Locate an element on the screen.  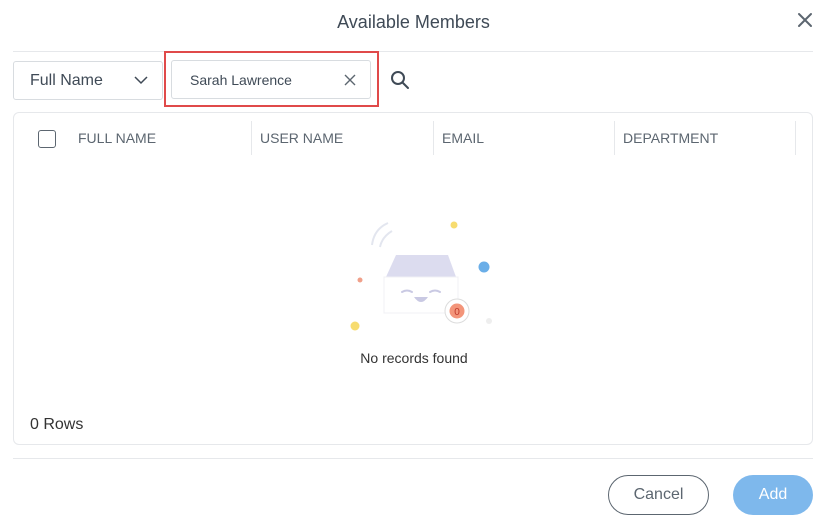
search-icon is located at coordinates (400, 80).